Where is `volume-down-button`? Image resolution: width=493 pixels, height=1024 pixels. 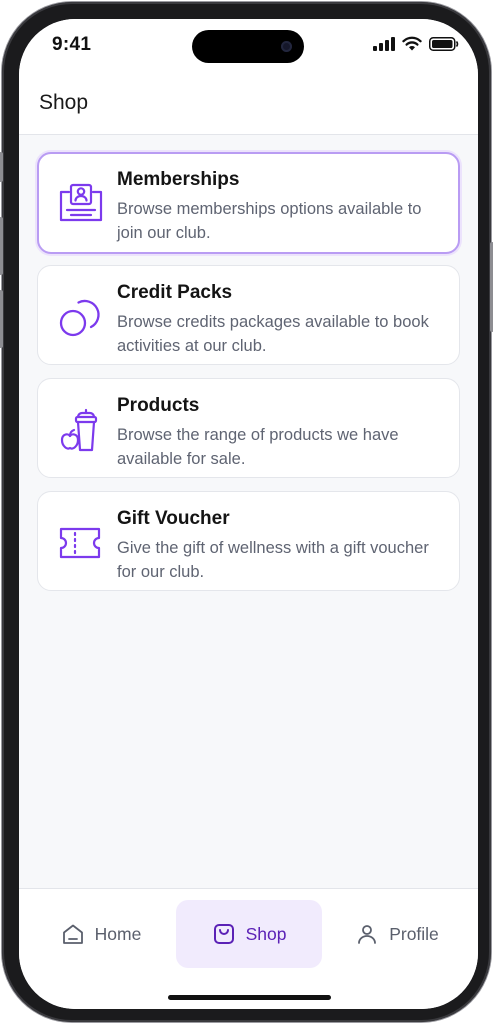
volume-down-button is located at coordinates (1, 319).